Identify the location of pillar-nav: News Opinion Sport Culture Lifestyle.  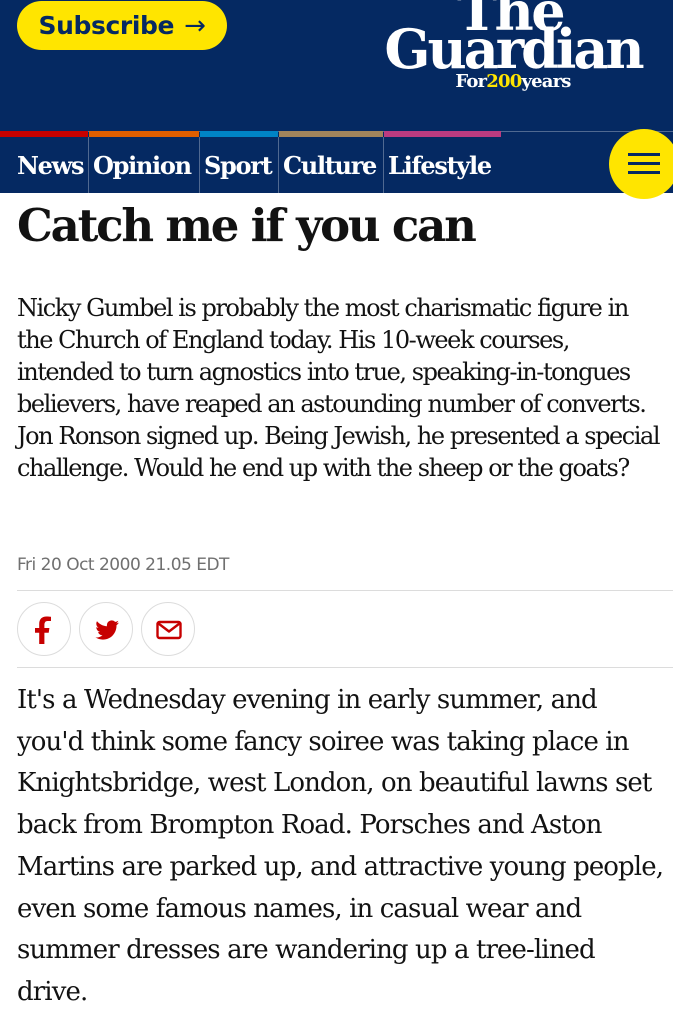
(251, 165).